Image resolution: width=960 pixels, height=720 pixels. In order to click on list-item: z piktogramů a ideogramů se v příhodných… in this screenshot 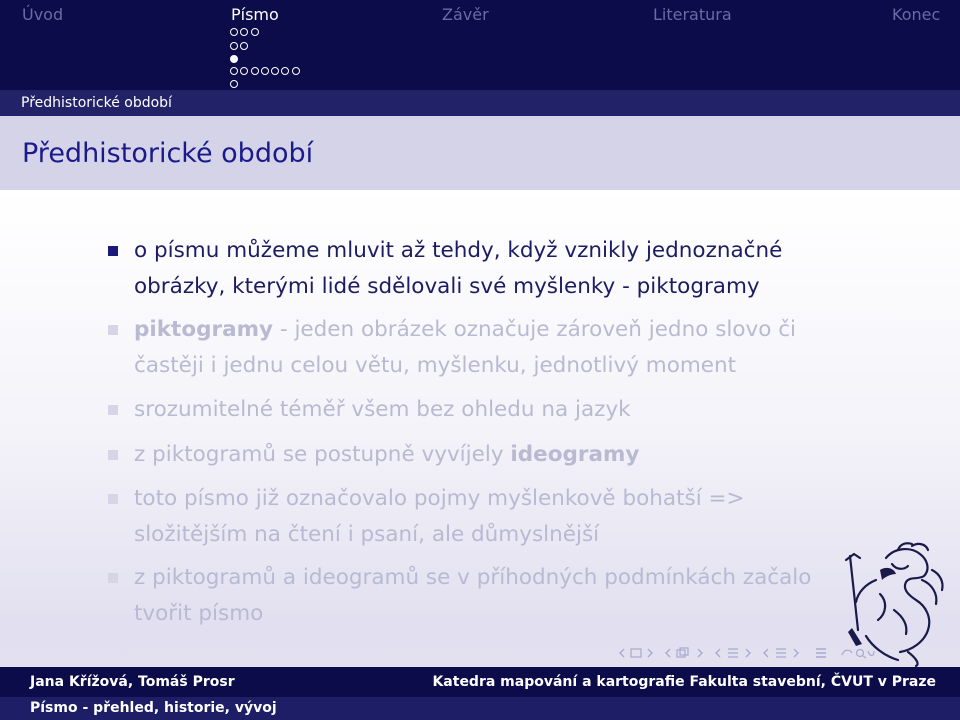, I will do `click(514, 596)`.